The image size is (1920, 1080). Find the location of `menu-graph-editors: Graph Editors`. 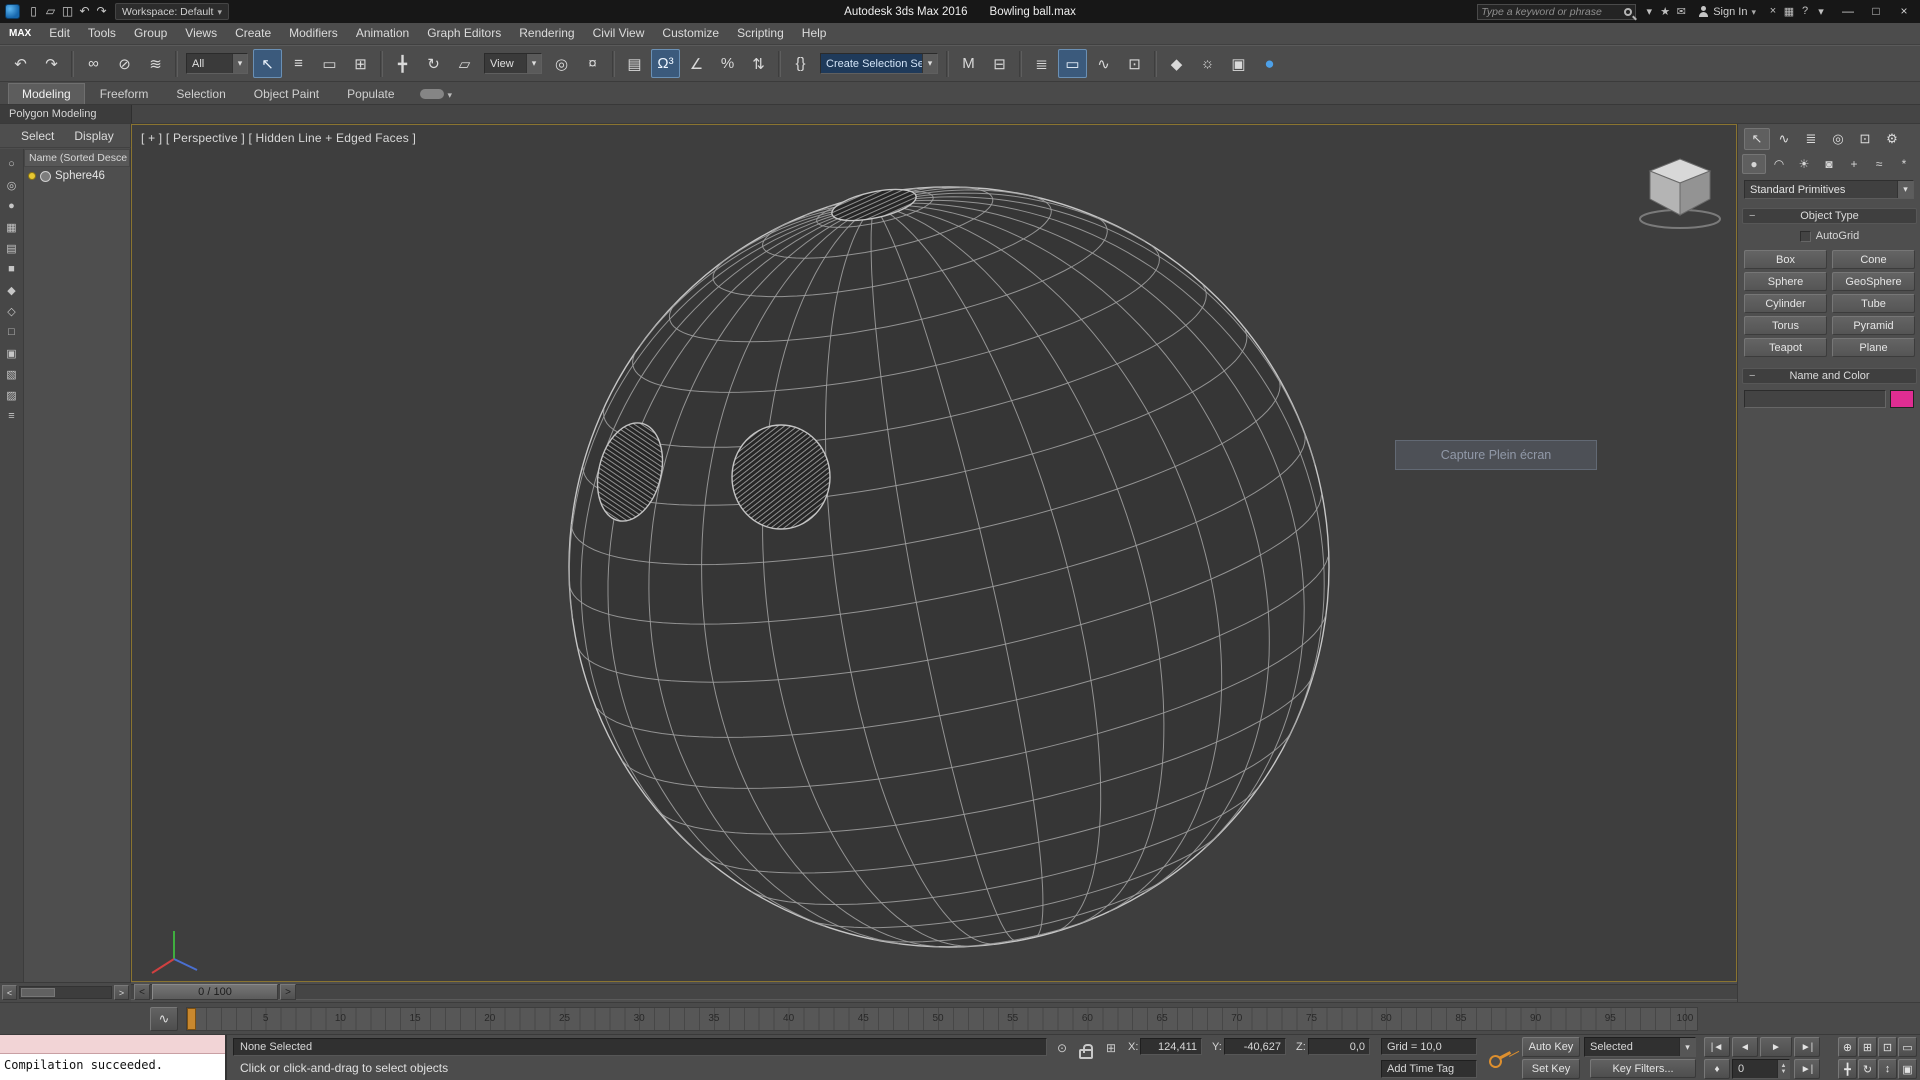

menu-graph-editors: Graph Editors is located at coordinates (464, 33).